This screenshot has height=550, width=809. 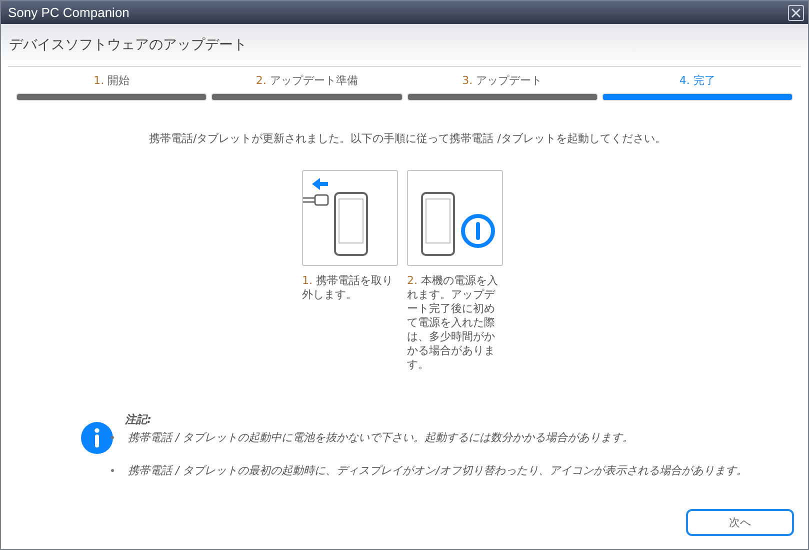 What do you see at coordinates (740, 522) in the screenshot?
I see `next-button: 次へ` at bounding box center [740, 522].